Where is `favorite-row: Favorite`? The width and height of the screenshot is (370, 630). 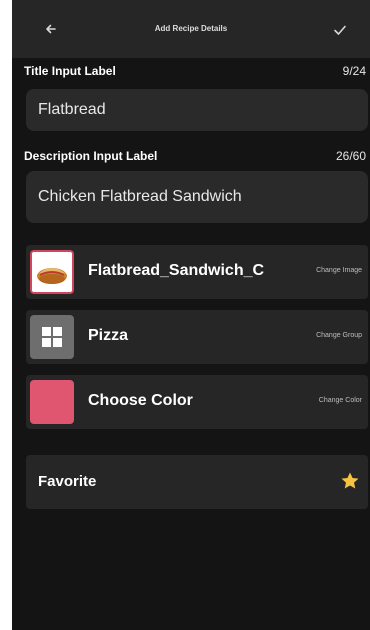
favorite-row: Favorite is located at coordinates (197, 482).